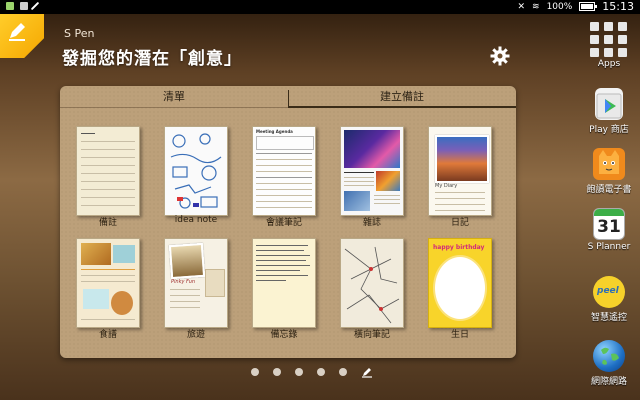 The image size is (640, 400). I want to click on template-label: 橫向筆記, so click(371, 335).